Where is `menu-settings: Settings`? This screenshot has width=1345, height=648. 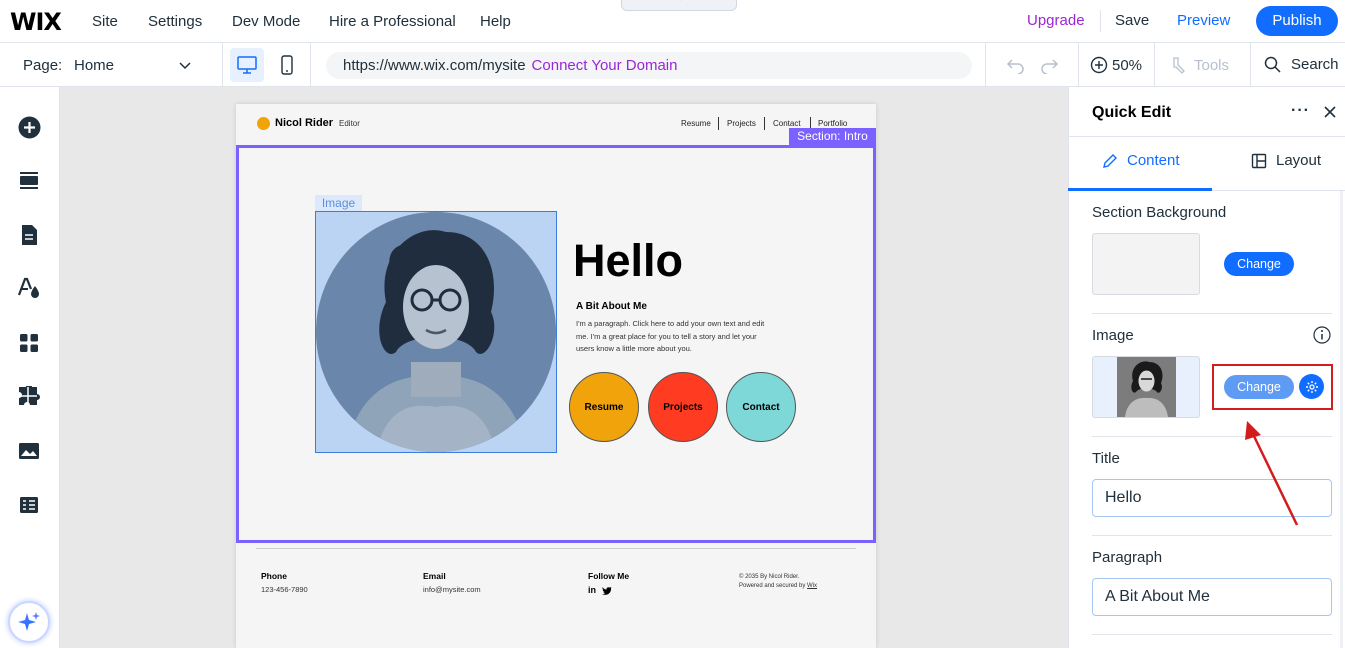 menu-settings: Settings is located at coordinates (175, 21).